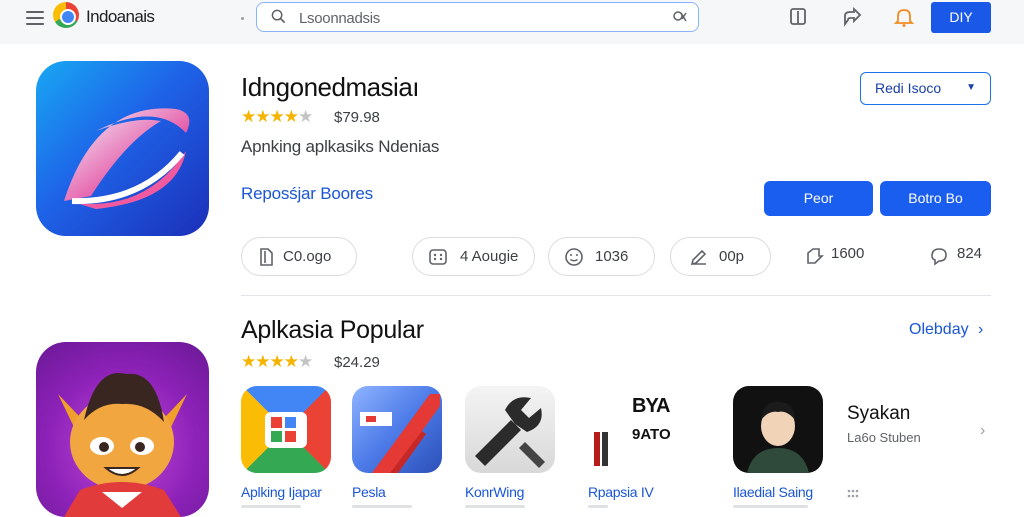 The width and height of the screenshot is (1024, 517). I want to click on mini-app-label: KonrWing, so click(494, 492).